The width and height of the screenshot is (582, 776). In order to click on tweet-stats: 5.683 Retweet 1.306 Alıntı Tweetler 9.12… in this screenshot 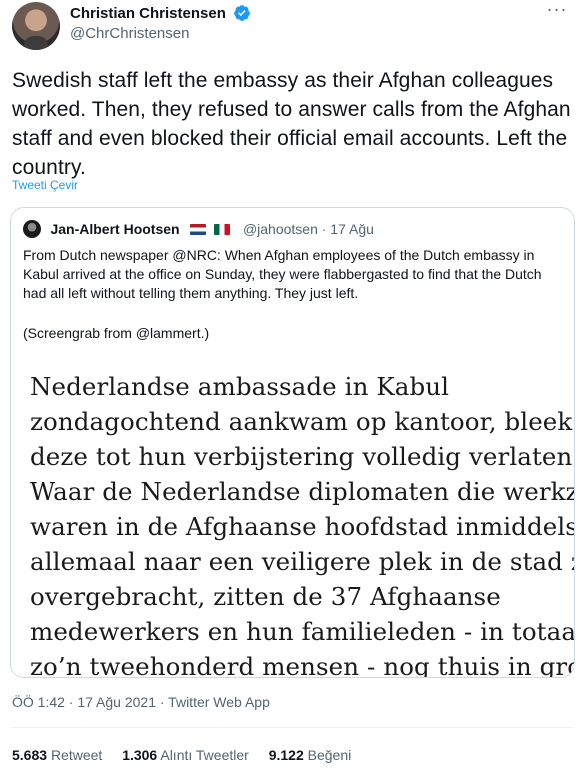, I will do `click(189, 755)`.